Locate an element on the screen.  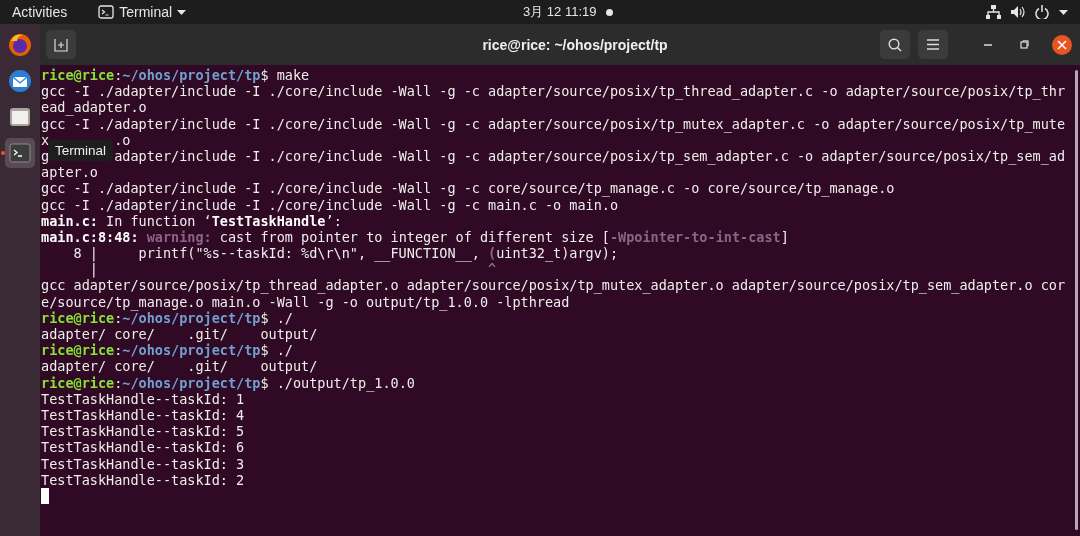
terminal-line: TestTaskHandle--taskId: 6 is located at coordinates (143, 447).